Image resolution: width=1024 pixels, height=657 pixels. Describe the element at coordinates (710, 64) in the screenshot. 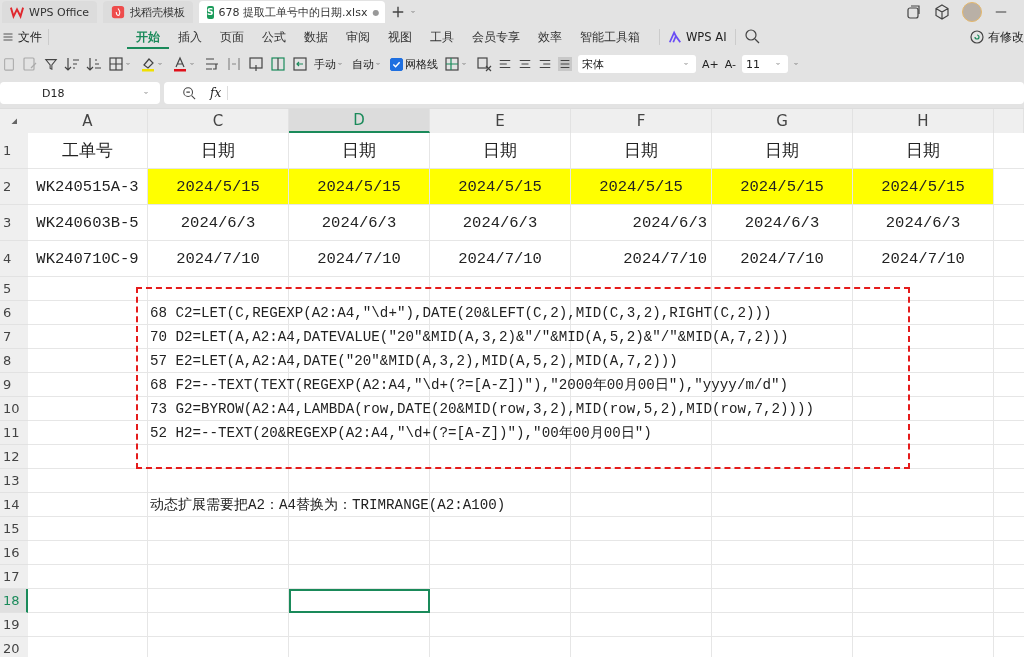

I see `grow-font-button: A+` at that location.